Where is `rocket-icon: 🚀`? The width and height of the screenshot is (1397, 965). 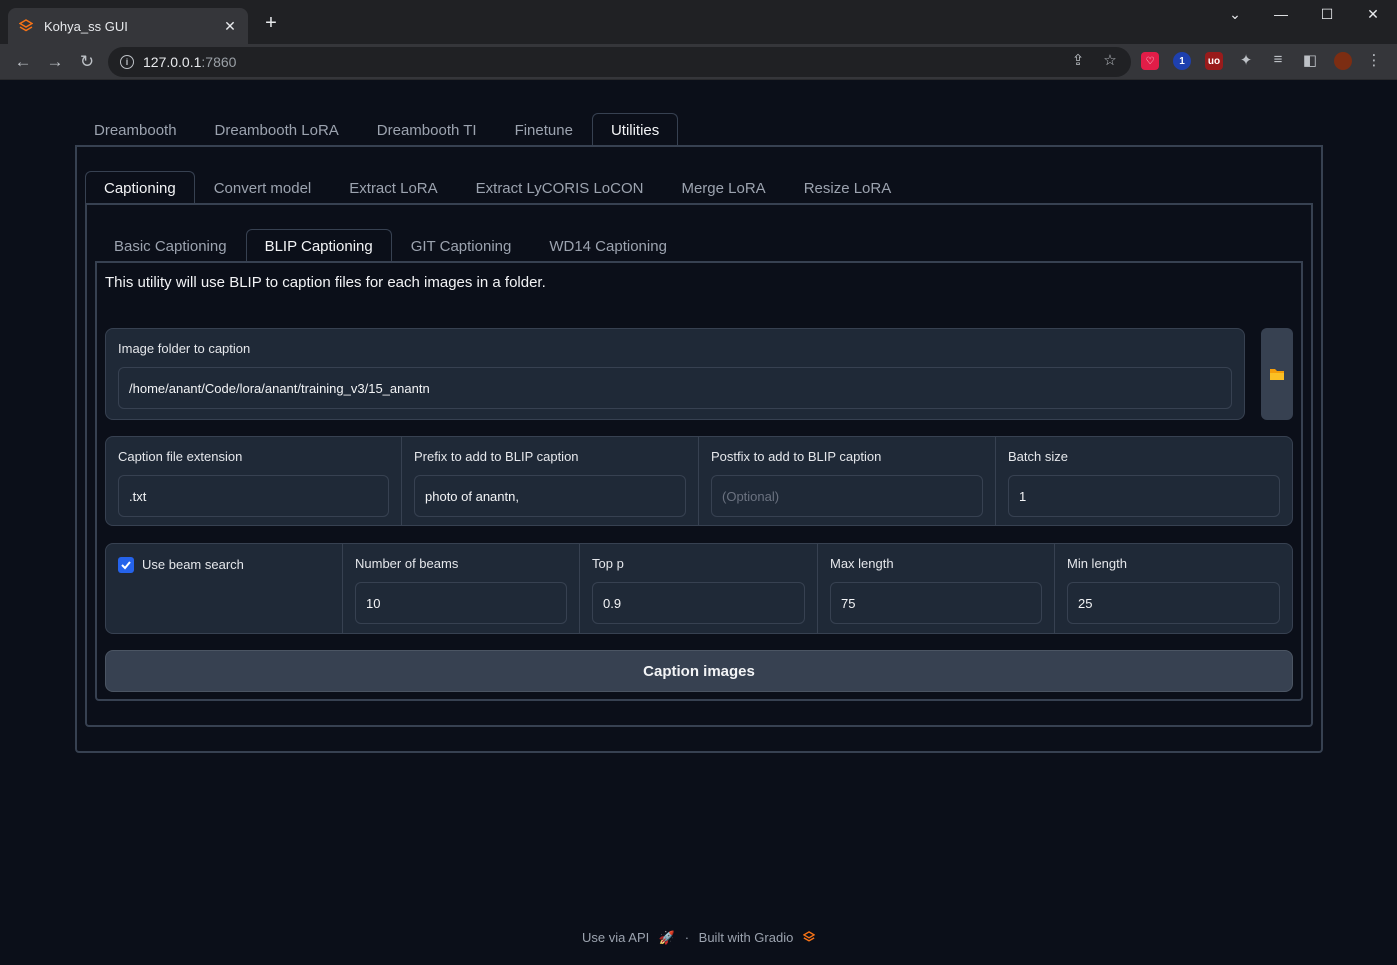 rocket-icon: 🚀 is located at coordinates (667, 937).